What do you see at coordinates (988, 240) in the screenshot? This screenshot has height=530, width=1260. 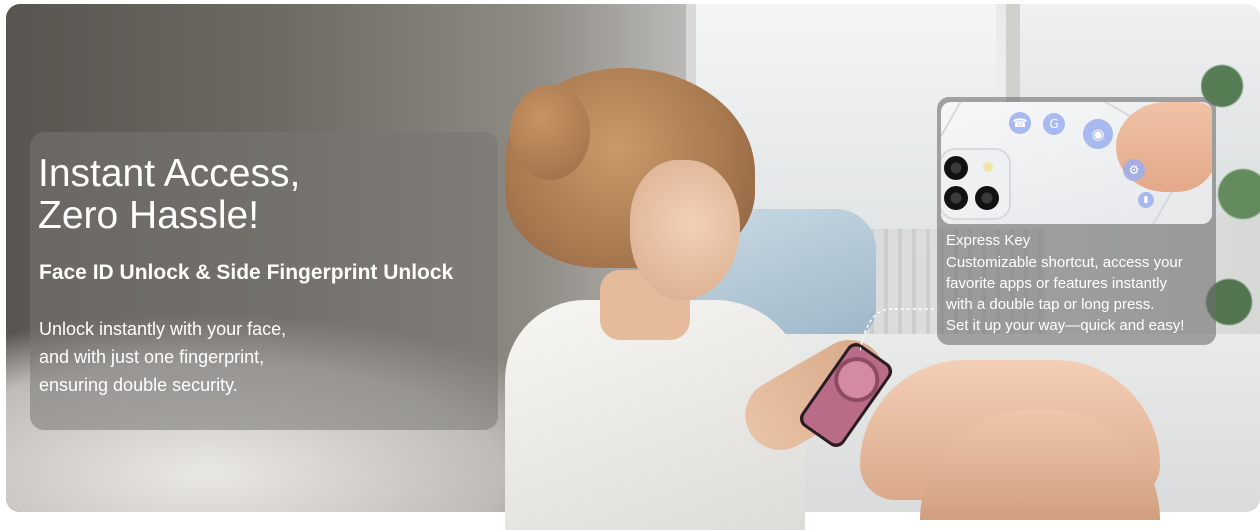 I see `express-key-title: Express Key` at bounding box center [988, 240].